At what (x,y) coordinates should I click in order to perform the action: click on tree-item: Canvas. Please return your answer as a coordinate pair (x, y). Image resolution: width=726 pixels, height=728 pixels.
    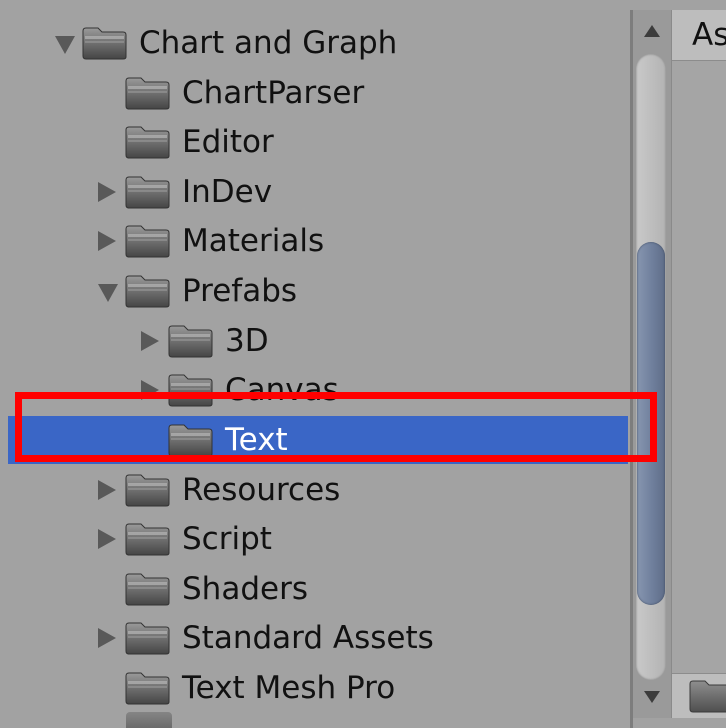
    Looking at the image, I should click on (316, 390).